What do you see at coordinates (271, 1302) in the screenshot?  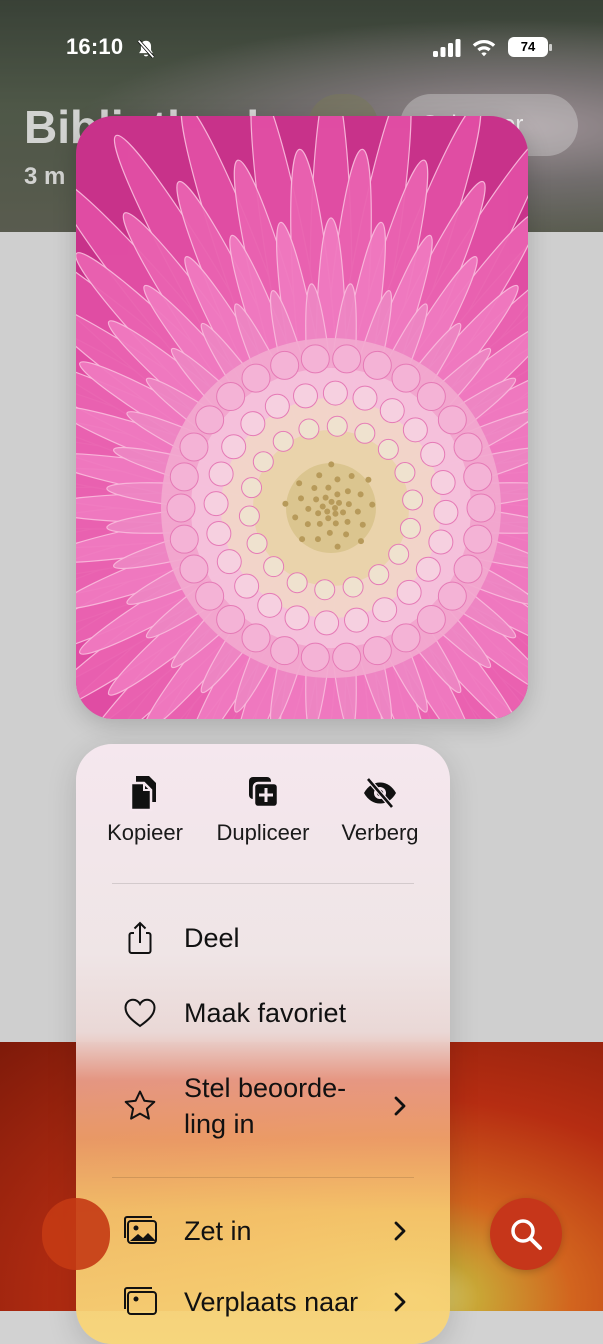 I see `move-to-label: Verplaats naar` at bounding box center [271, 1302].